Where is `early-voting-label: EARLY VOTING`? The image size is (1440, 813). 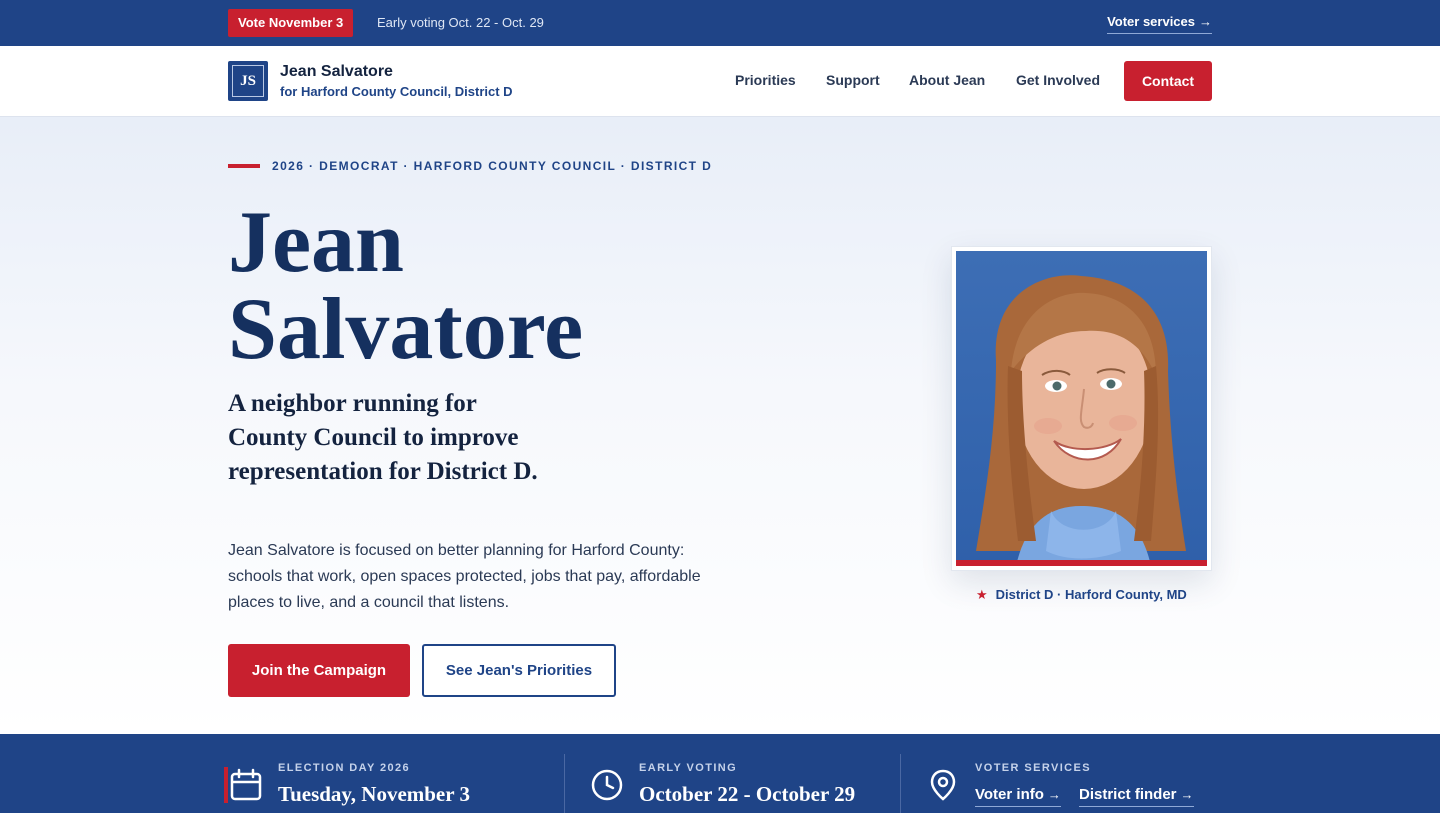 early-voting-label: EARLY VOTING is located at coordinates (688, 768).